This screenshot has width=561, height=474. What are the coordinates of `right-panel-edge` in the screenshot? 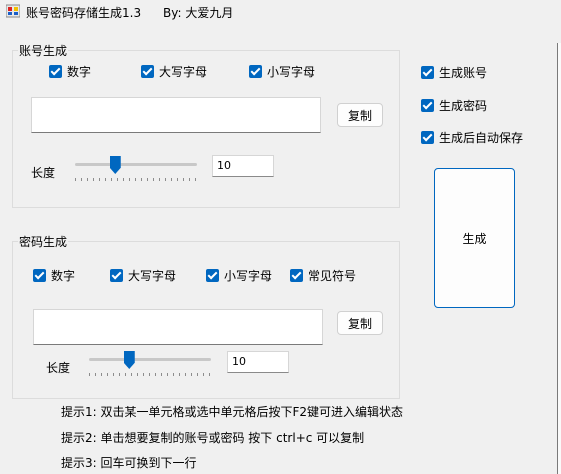 It's located at (559, 258).